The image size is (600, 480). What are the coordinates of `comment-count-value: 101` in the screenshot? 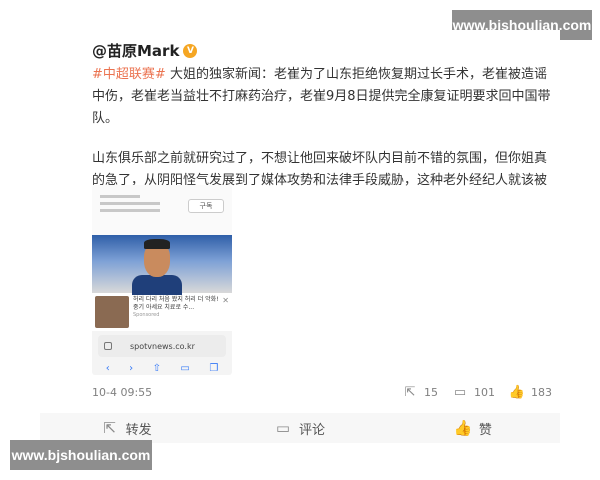 It's located at (484, 392).